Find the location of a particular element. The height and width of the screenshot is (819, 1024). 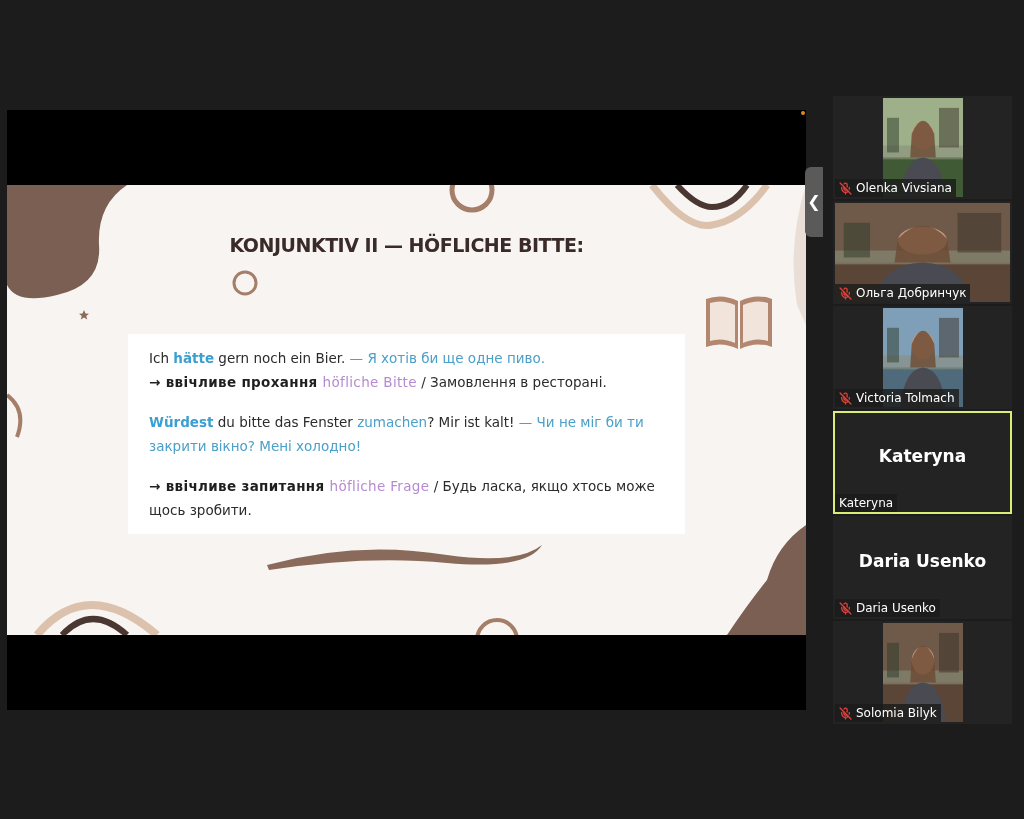

participant-name: Olenka Vivsiana is located at coordinates (904, 188).